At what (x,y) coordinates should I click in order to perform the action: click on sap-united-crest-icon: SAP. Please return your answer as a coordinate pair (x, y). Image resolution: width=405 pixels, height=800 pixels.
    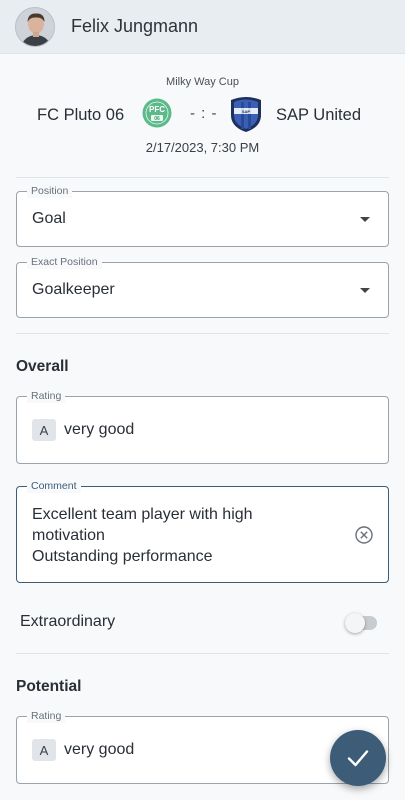
    Looking at the image, I should click on (246, 114).